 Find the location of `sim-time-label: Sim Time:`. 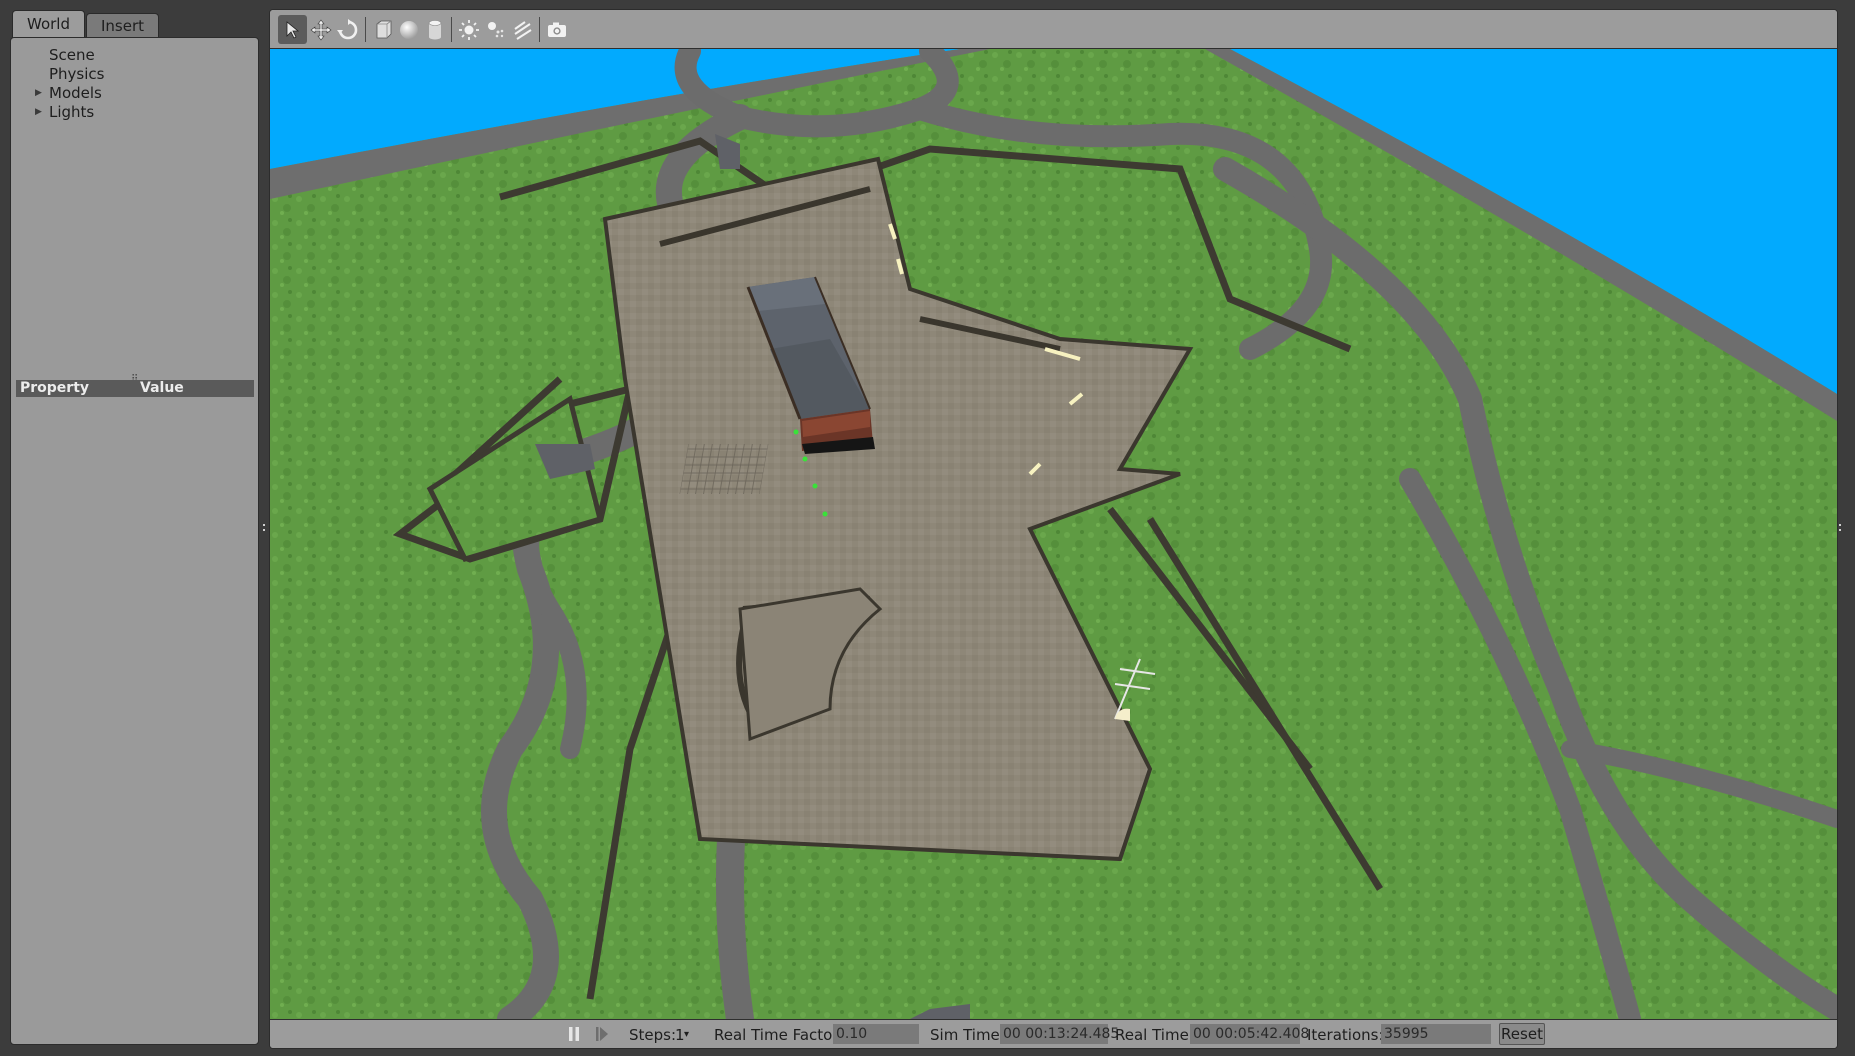

sim-time-label: Sim Time: is located at coordinates (967, 1035).